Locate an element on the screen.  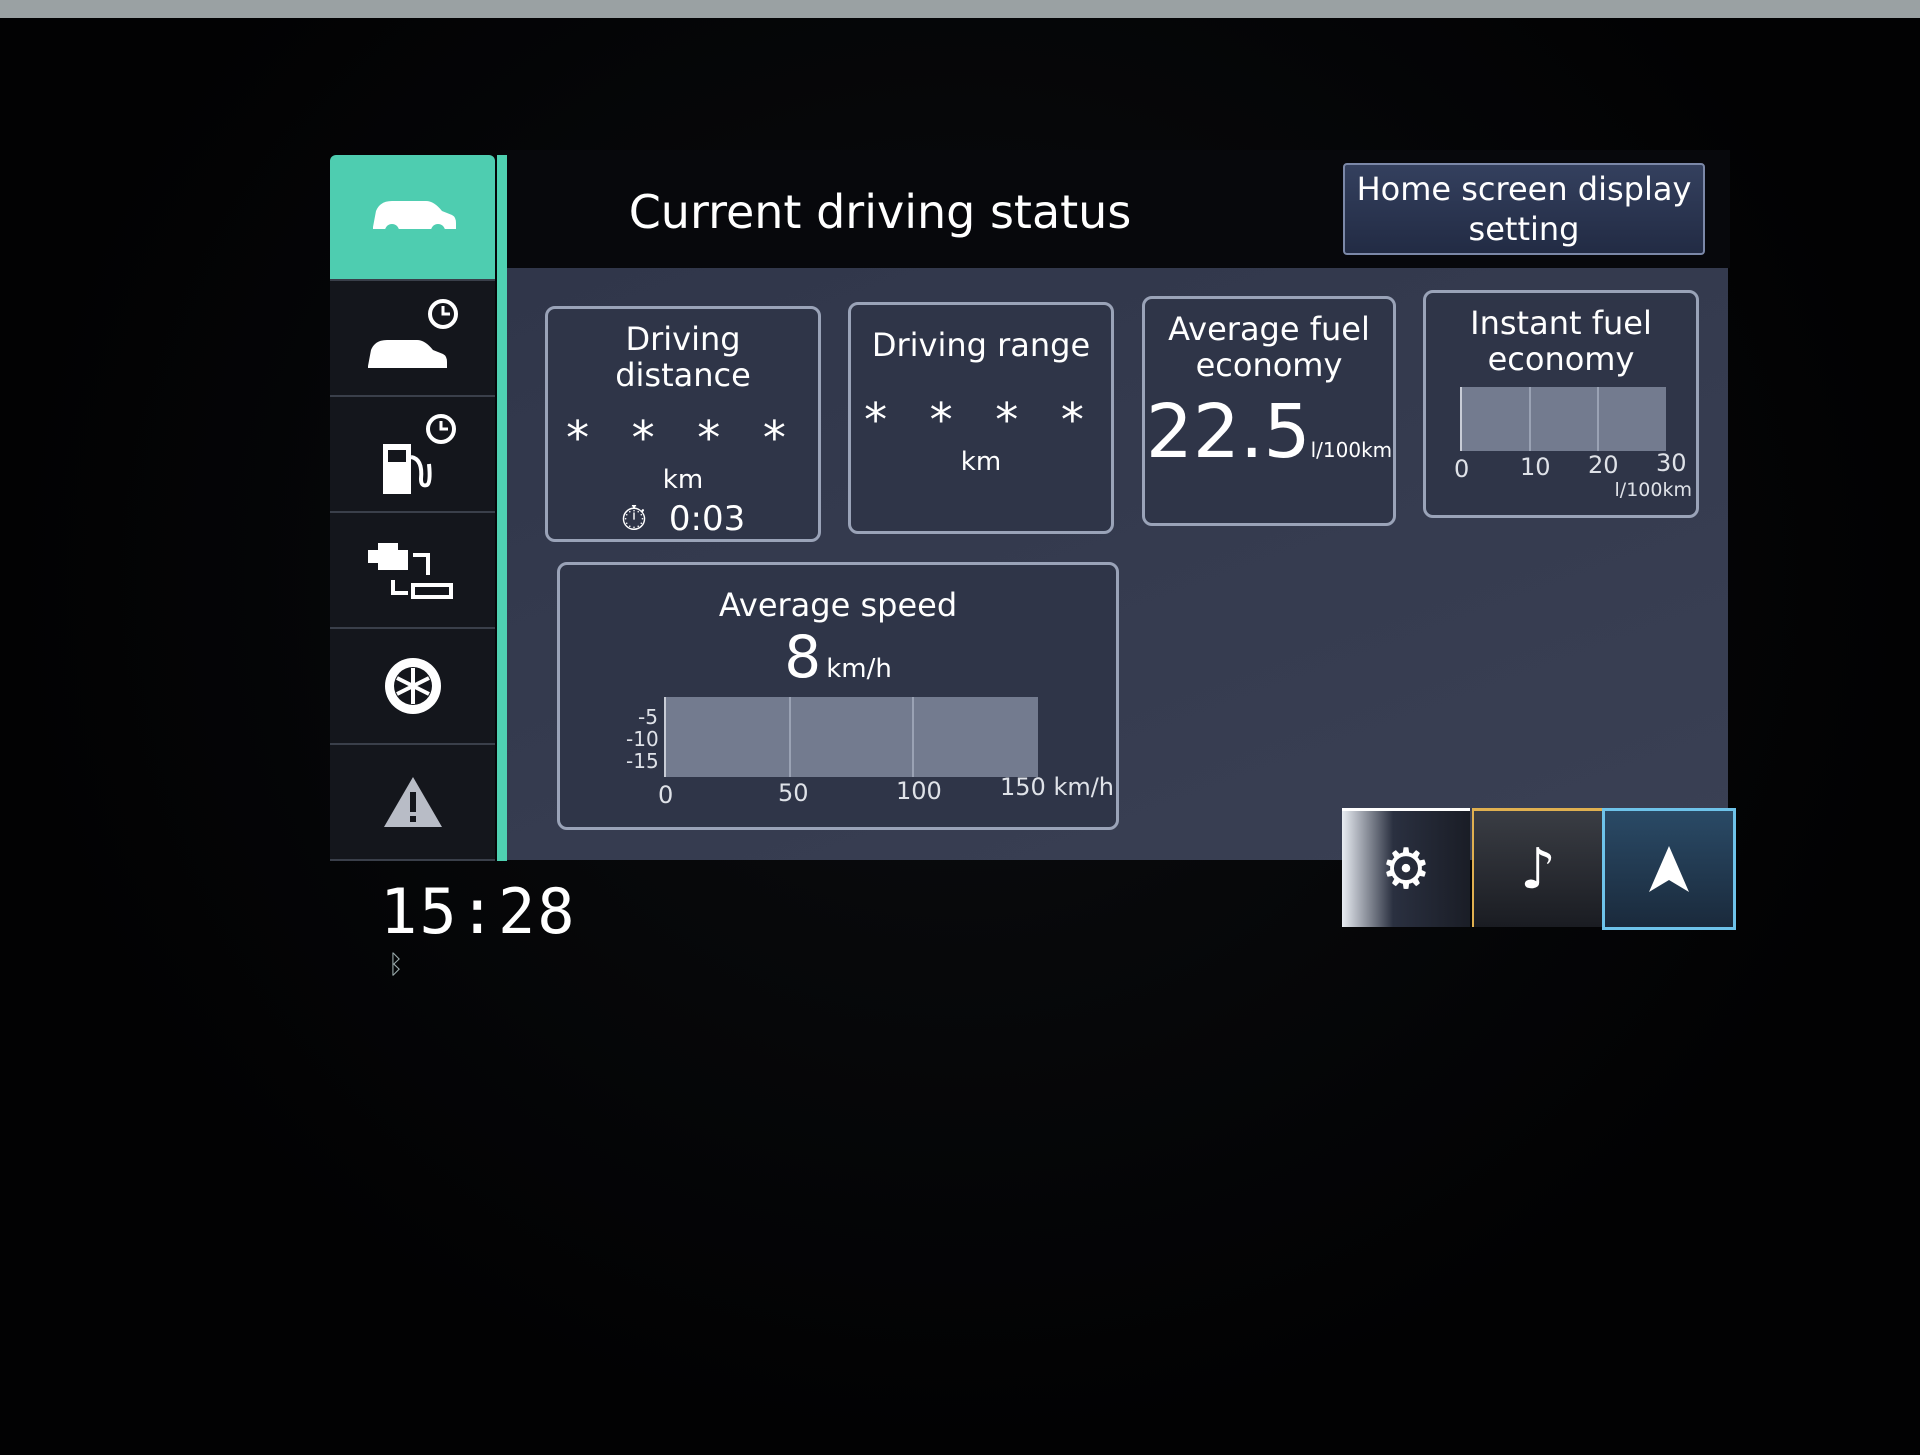
car-history-icon is located at coordinates (412, 333).